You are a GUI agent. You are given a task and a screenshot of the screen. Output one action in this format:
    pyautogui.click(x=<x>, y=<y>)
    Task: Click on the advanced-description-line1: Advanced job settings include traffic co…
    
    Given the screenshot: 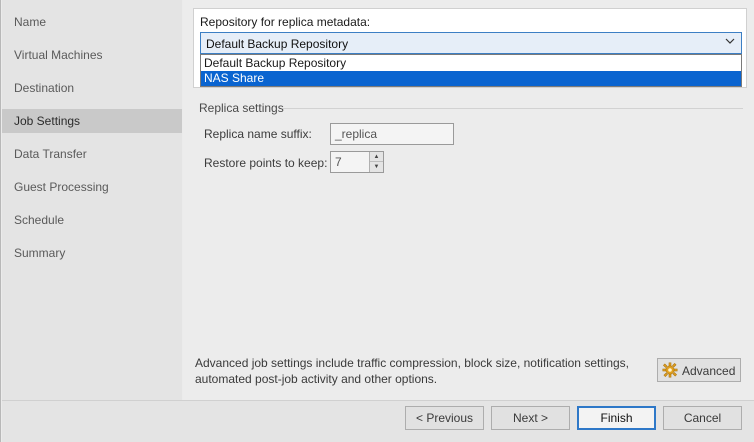 What is the action you would take?
    pyautogui.click(x=412, y=363)
    